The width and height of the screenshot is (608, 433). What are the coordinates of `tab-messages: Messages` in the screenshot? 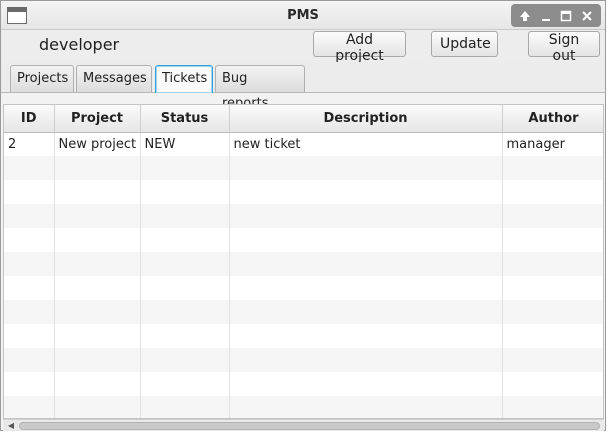 It's located at (114, 78).